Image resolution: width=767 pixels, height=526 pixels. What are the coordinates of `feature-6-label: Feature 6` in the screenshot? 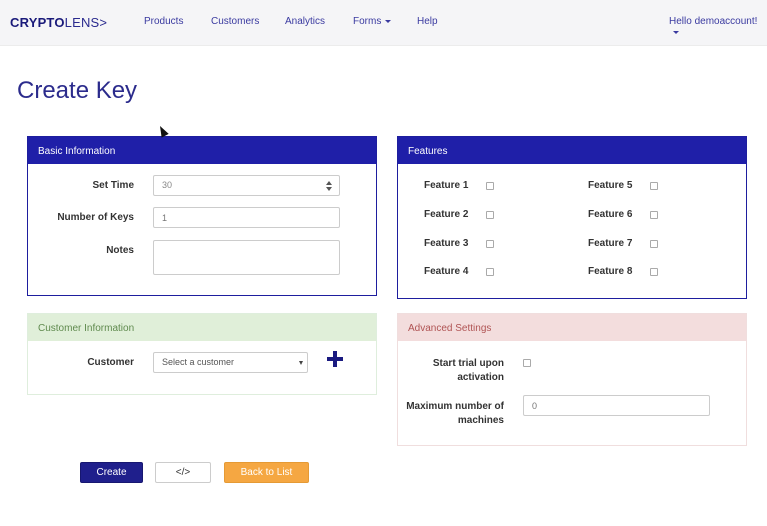 It's located at (610, 214).